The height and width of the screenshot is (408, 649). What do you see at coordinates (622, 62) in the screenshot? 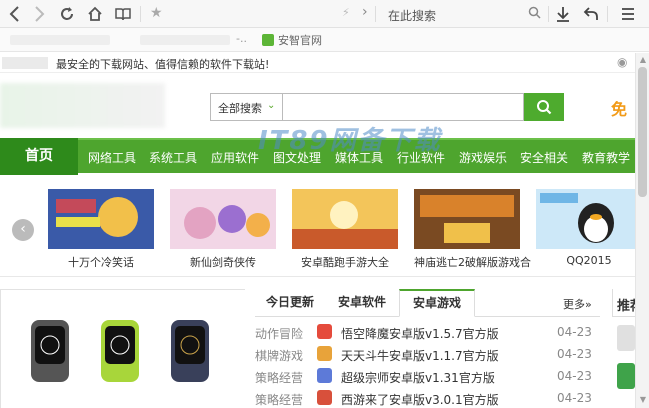
I see `eye-icon: ◉` at bounding box center [622, 62].